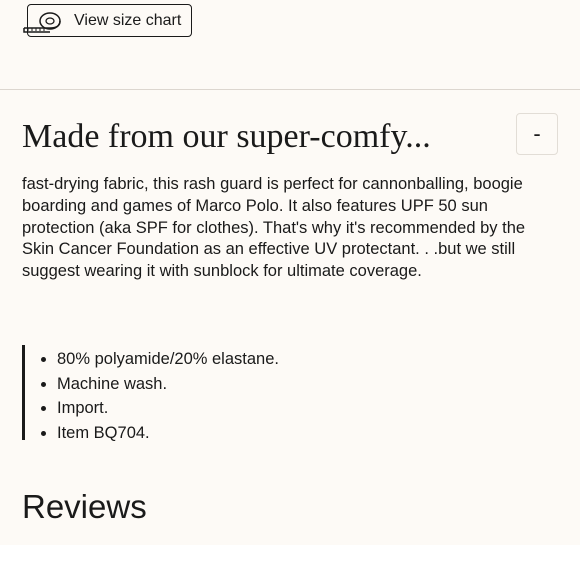 The image size is (580, 580). I want to click on view-size-chart-button: View size chart, so click(107, 20).